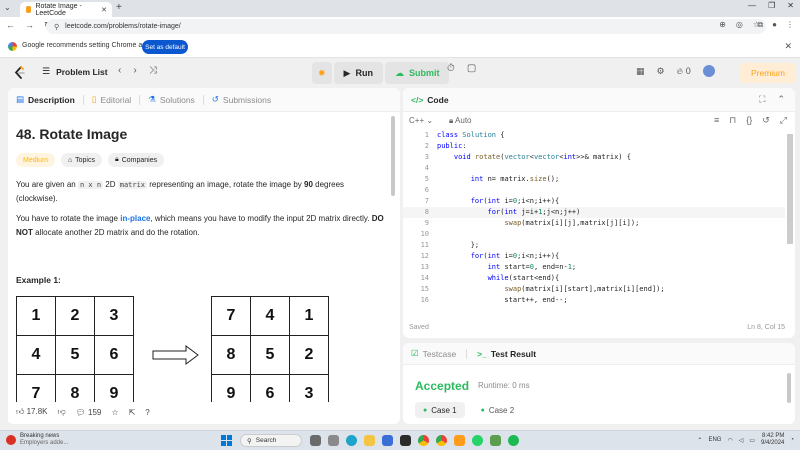  What do you see at coordinates (333, 440) in the screenshot?
I see `task-view-icon` at bounding box center [333, 440].